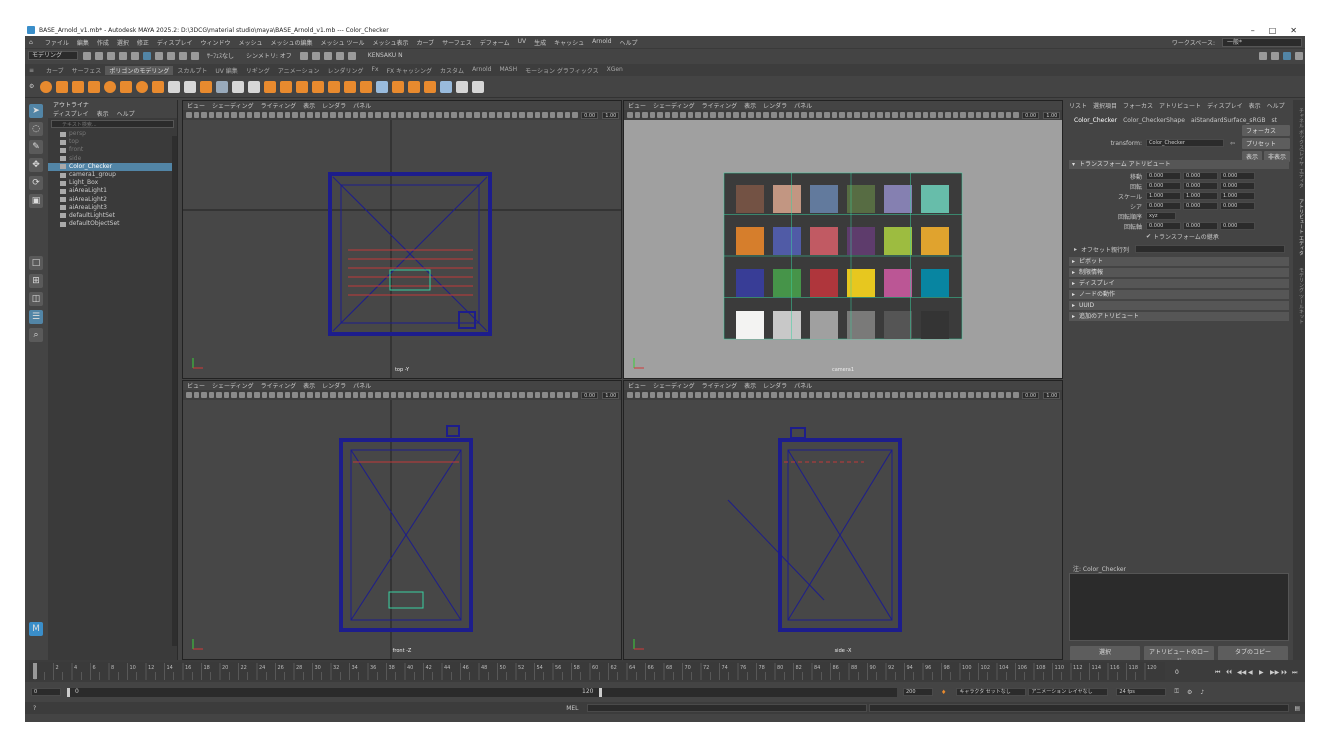 The image size is (1330, 746). I want to click on help-icon: ?, so click(34, 708).